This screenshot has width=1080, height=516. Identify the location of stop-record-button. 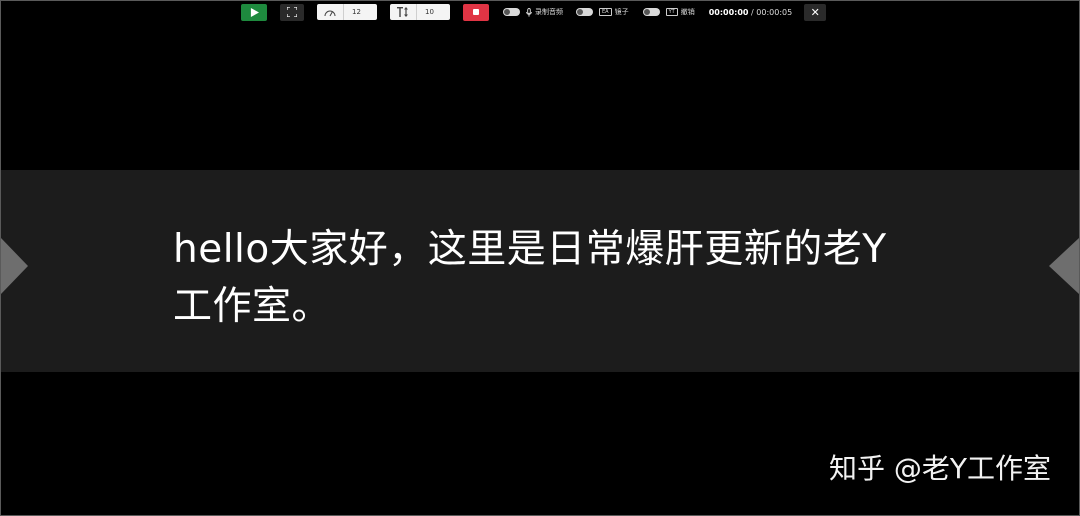
(476, 12).